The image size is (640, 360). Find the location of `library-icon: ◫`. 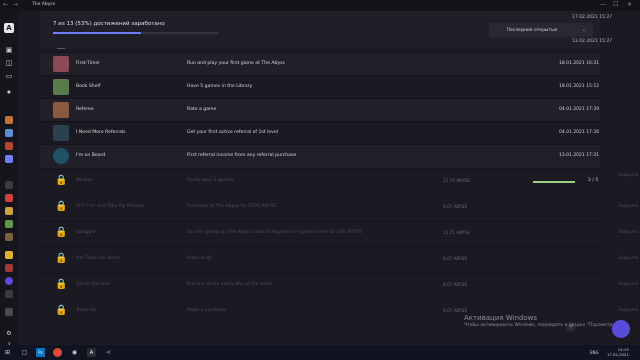

library-icon: ◫ is located at coordinates (9, 63).